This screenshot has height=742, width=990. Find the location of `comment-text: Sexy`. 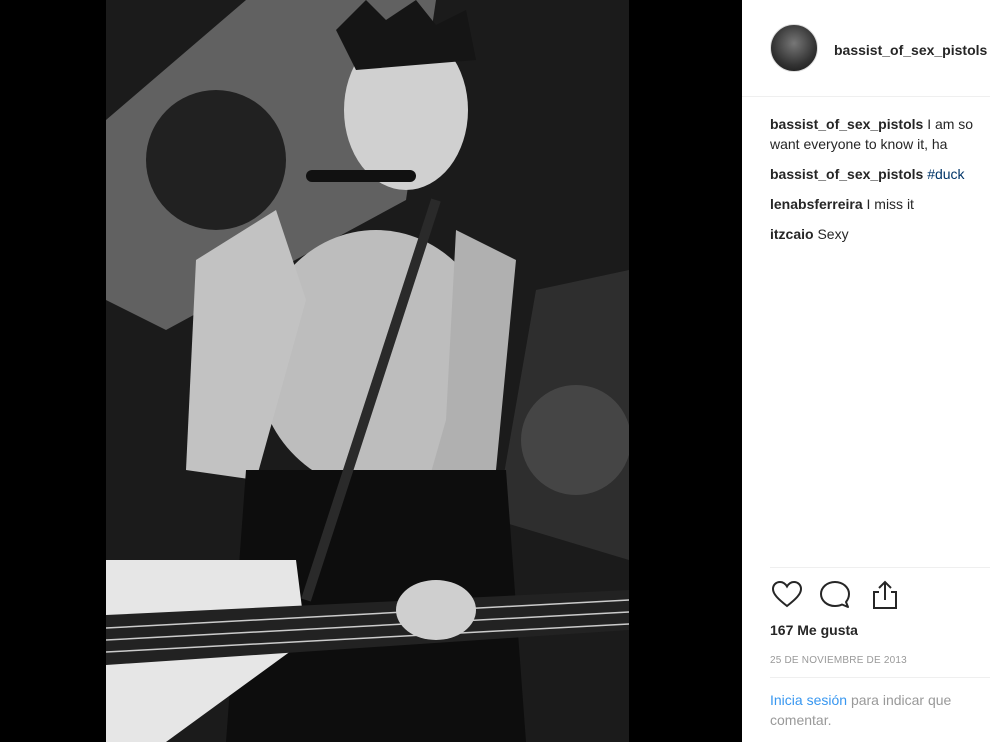

comment-text: Sexy is located at coordinates (833, 234).